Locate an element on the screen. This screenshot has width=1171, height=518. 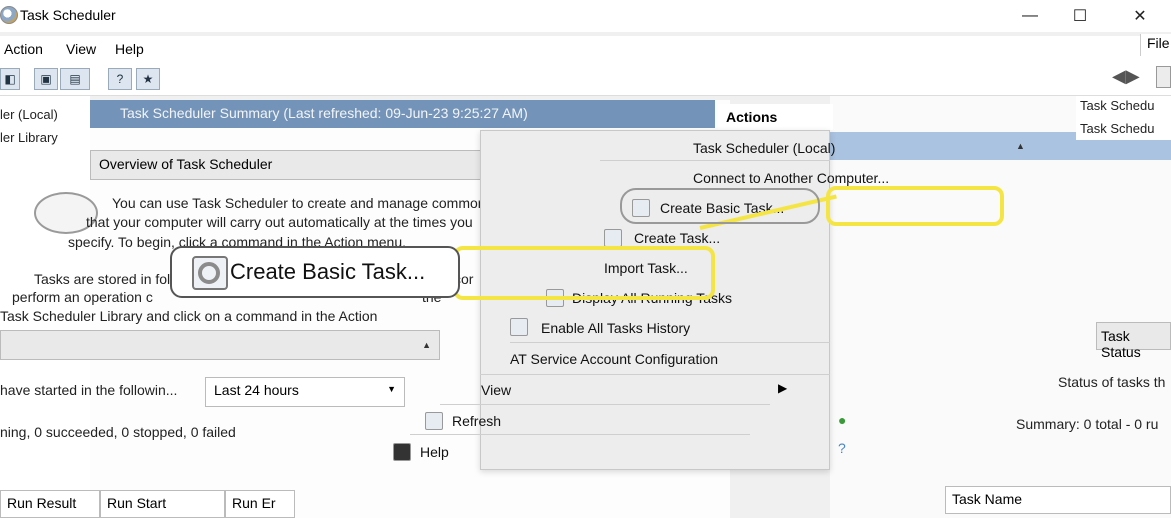
tasks-text-2: perform an operation c is located at coordinates (82, 297).